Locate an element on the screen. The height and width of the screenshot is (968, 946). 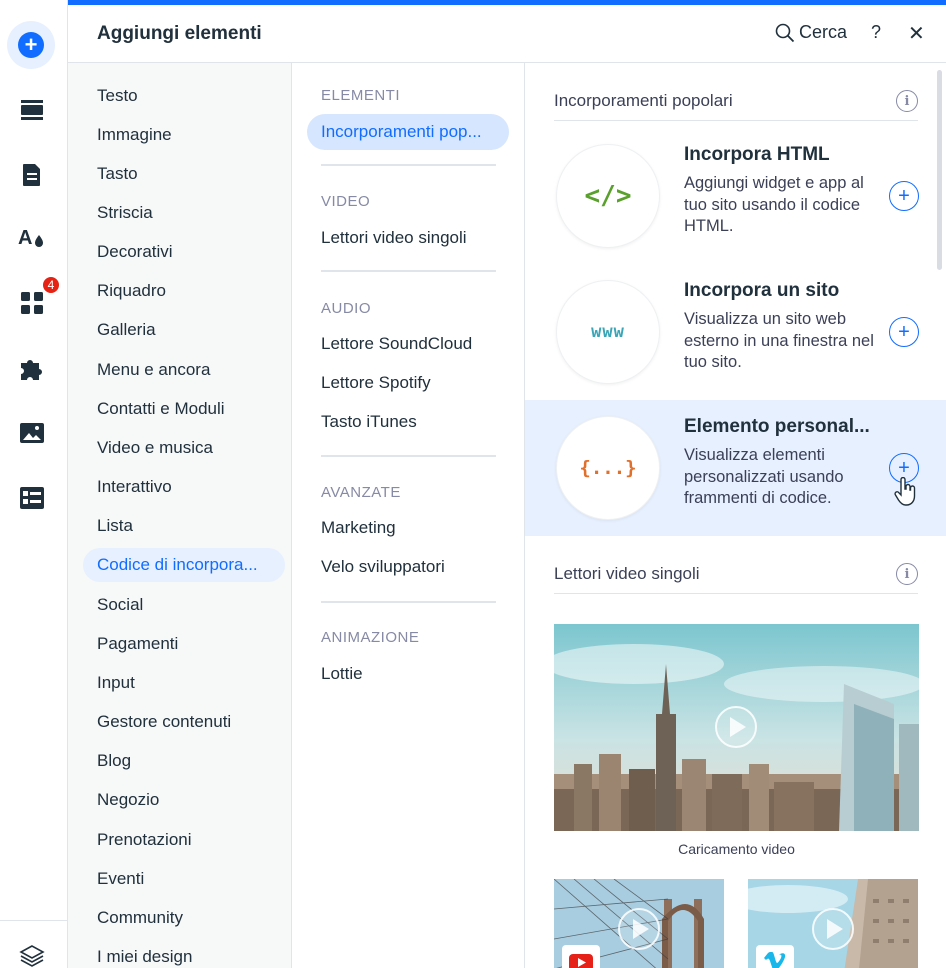
video-thumbnail-upload is located at coordinates (736, 727).